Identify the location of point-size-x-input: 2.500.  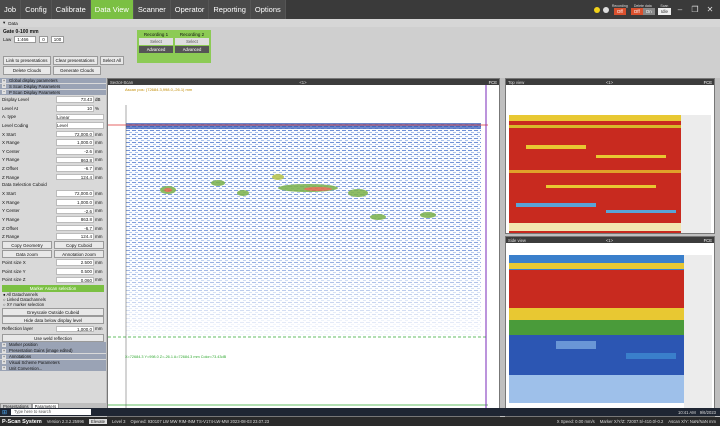
(75, 262).